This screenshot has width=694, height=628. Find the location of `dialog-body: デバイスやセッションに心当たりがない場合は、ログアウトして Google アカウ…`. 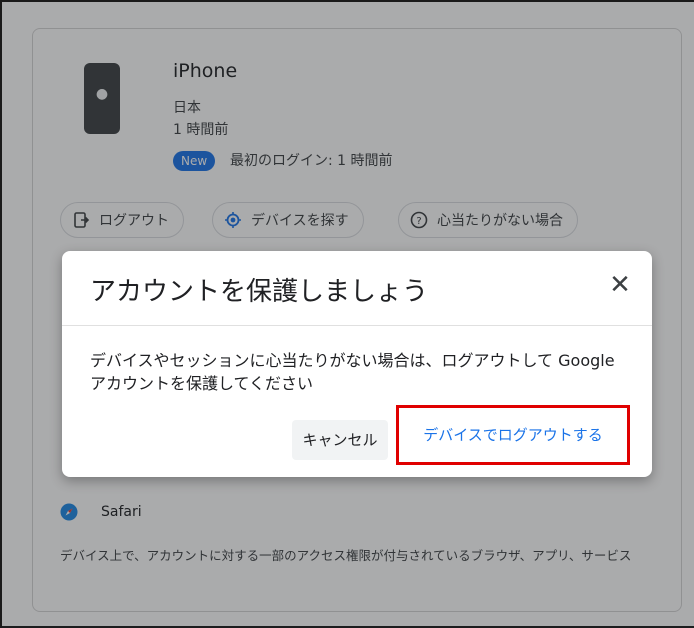

dialog-body: デバイスやセッションに心当たりがない場合は、ログアウトして Google アカウ… is located at coordinates (352, 372).